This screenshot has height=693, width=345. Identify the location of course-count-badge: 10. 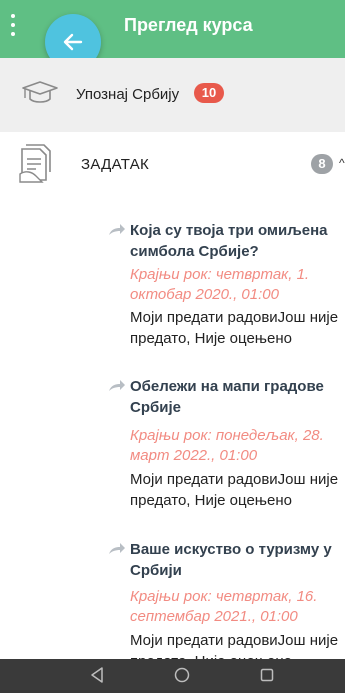
(209, 93).